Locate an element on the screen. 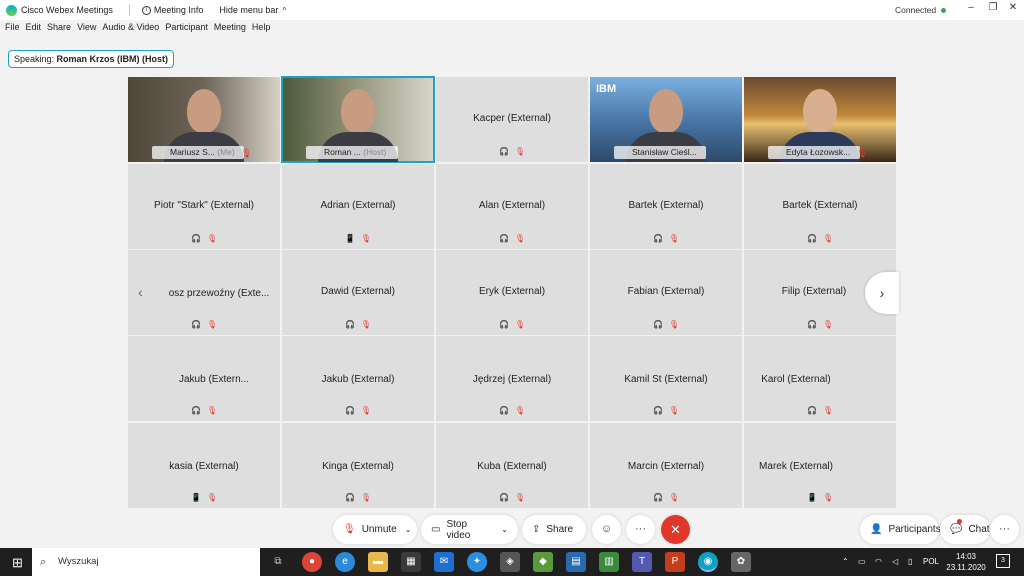 Image resolution: width=1024 pixels, height=576 pixels. menu-participant: Participant is located at coordinates (186, 30).